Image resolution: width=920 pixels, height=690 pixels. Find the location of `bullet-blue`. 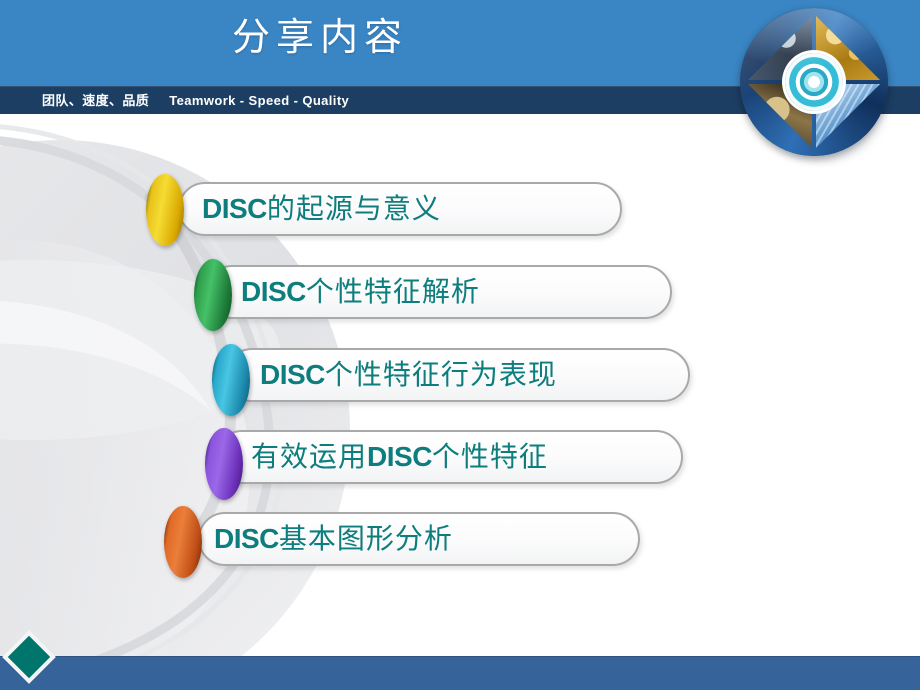

bullet-blue is located at coordinates (231, 380).